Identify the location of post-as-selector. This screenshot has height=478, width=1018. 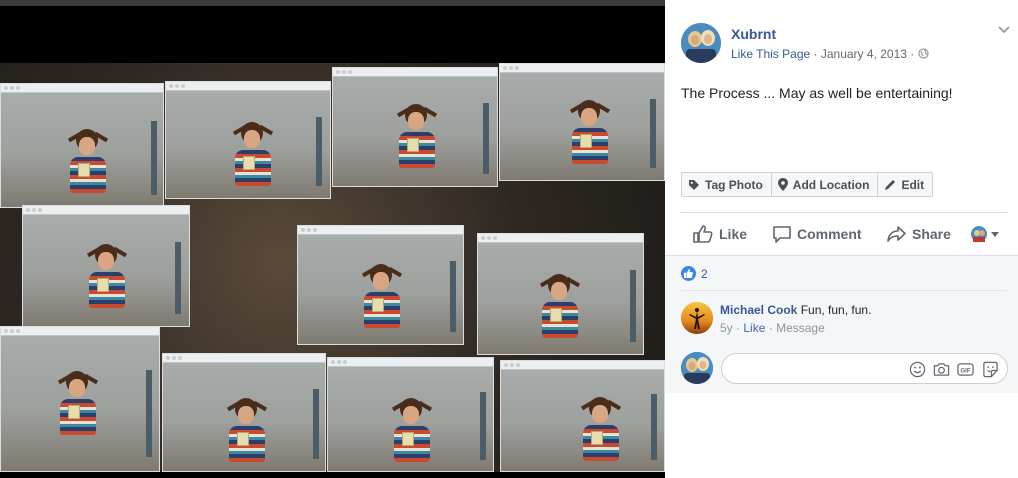
(985, 234).